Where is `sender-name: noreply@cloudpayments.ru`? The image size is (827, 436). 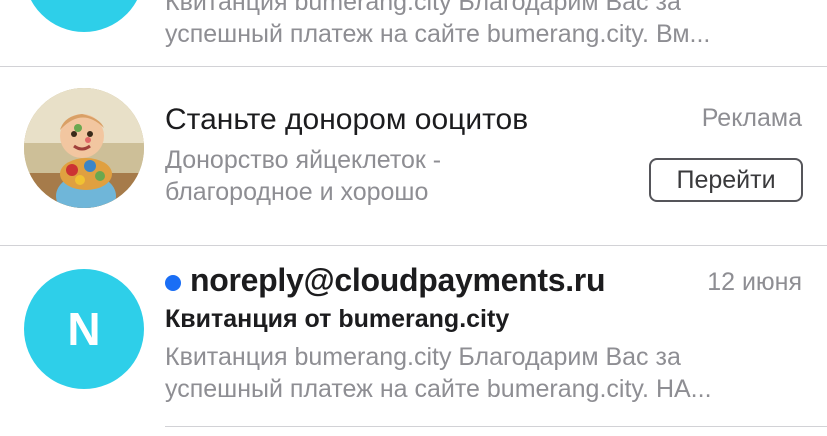
sender-name: noreply@cloudpayments.ru is located at coordinates (398, 280).